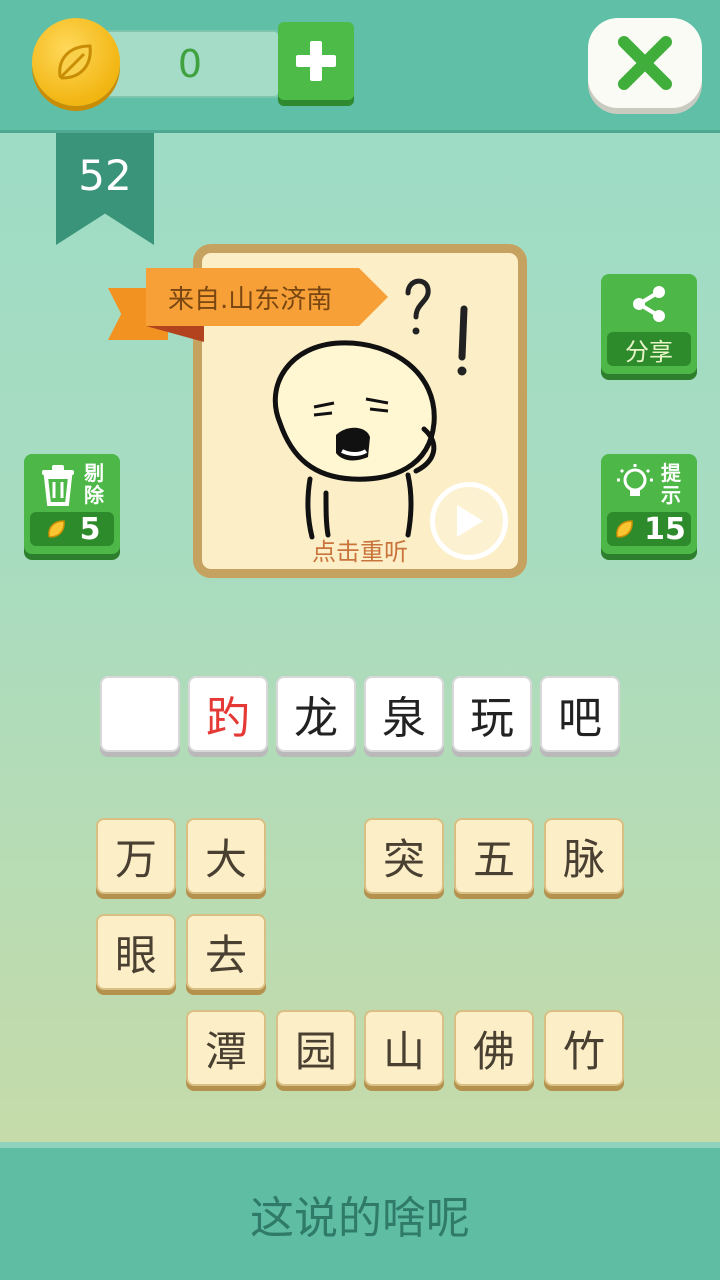  Describe the element at coordinates (360, 549) in the screenshot. I see `replay-label: 点击重听` at that location.